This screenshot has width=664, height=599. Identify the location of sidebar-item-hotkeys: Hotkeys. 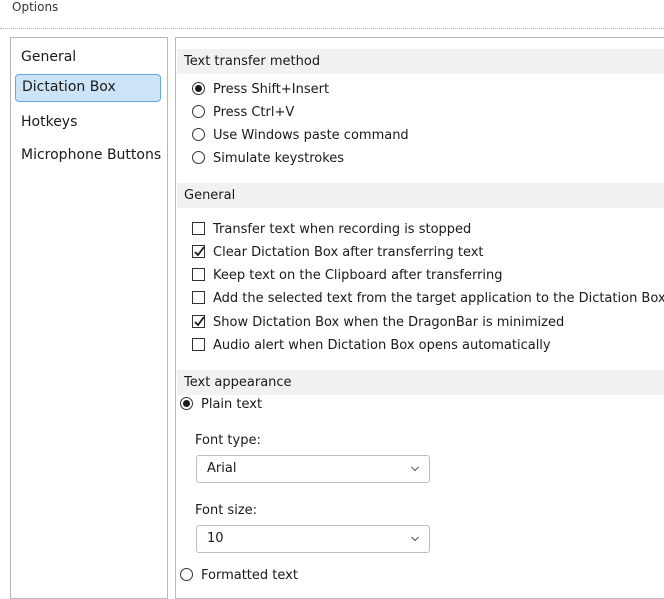
(46, 122).